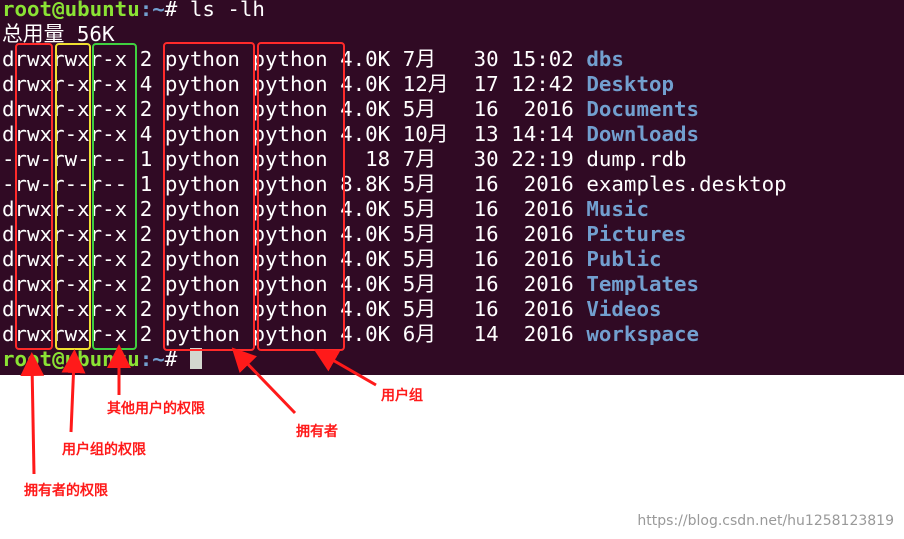 The height and width of the screenshot is (539, 904). What do you see at coordinates (345, 368) in the screenshot?
I see `arrow-group` at bounding box center [345, 368].